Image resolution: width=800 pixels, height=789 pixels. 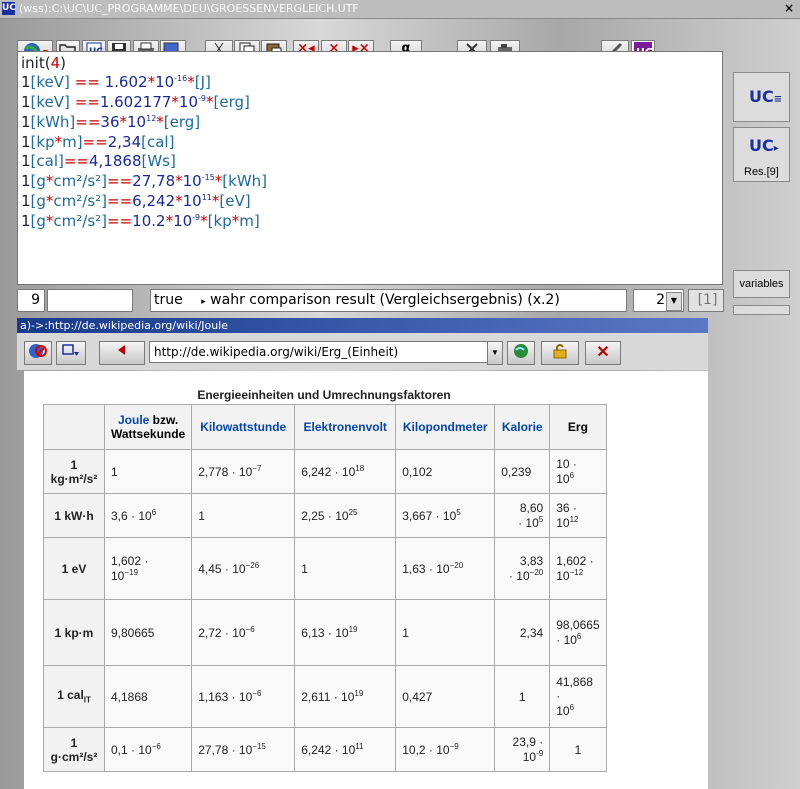 I want to click on table-cell: 98,0665 · 106, so click(x=578, y=632).